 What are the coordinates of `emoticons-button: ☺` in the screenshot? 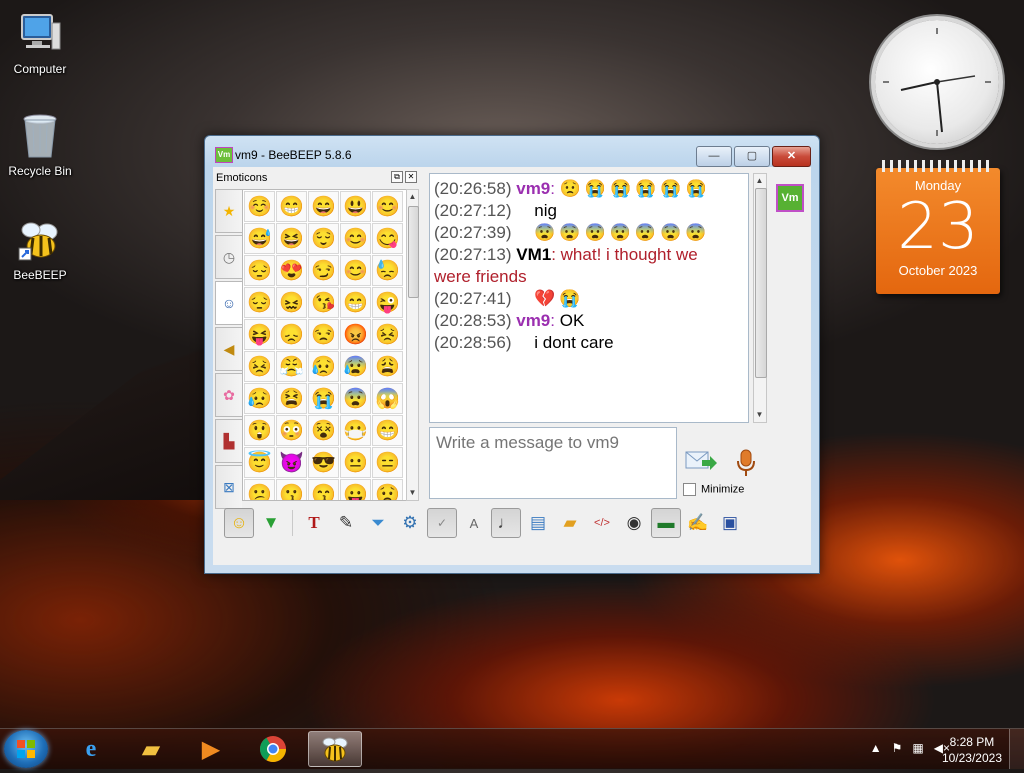 It's located at (239, 523).